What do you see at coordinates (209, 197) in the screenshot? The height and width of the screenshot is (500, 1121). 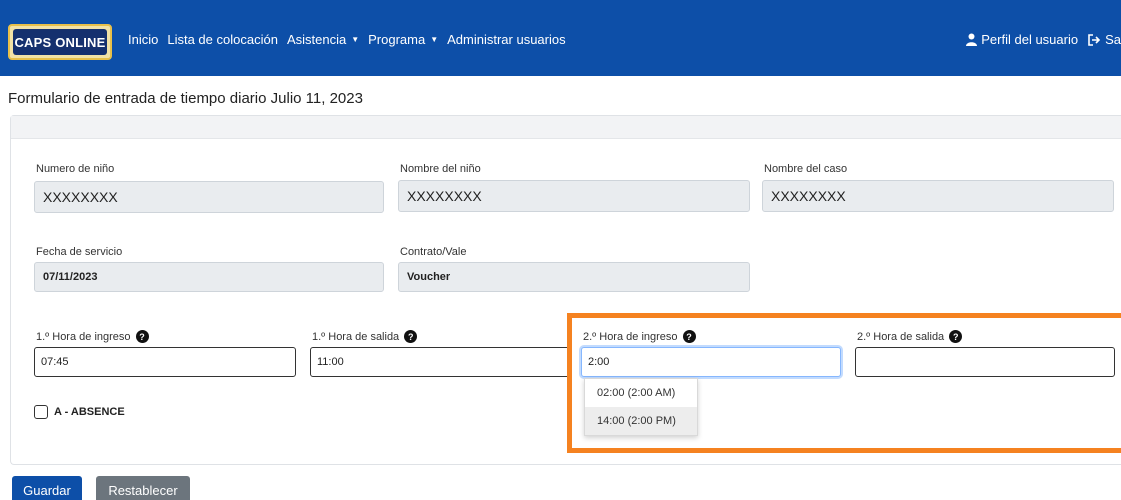 I see `child-number-field: XXXXXXXX` at bounding box center [209, 197].